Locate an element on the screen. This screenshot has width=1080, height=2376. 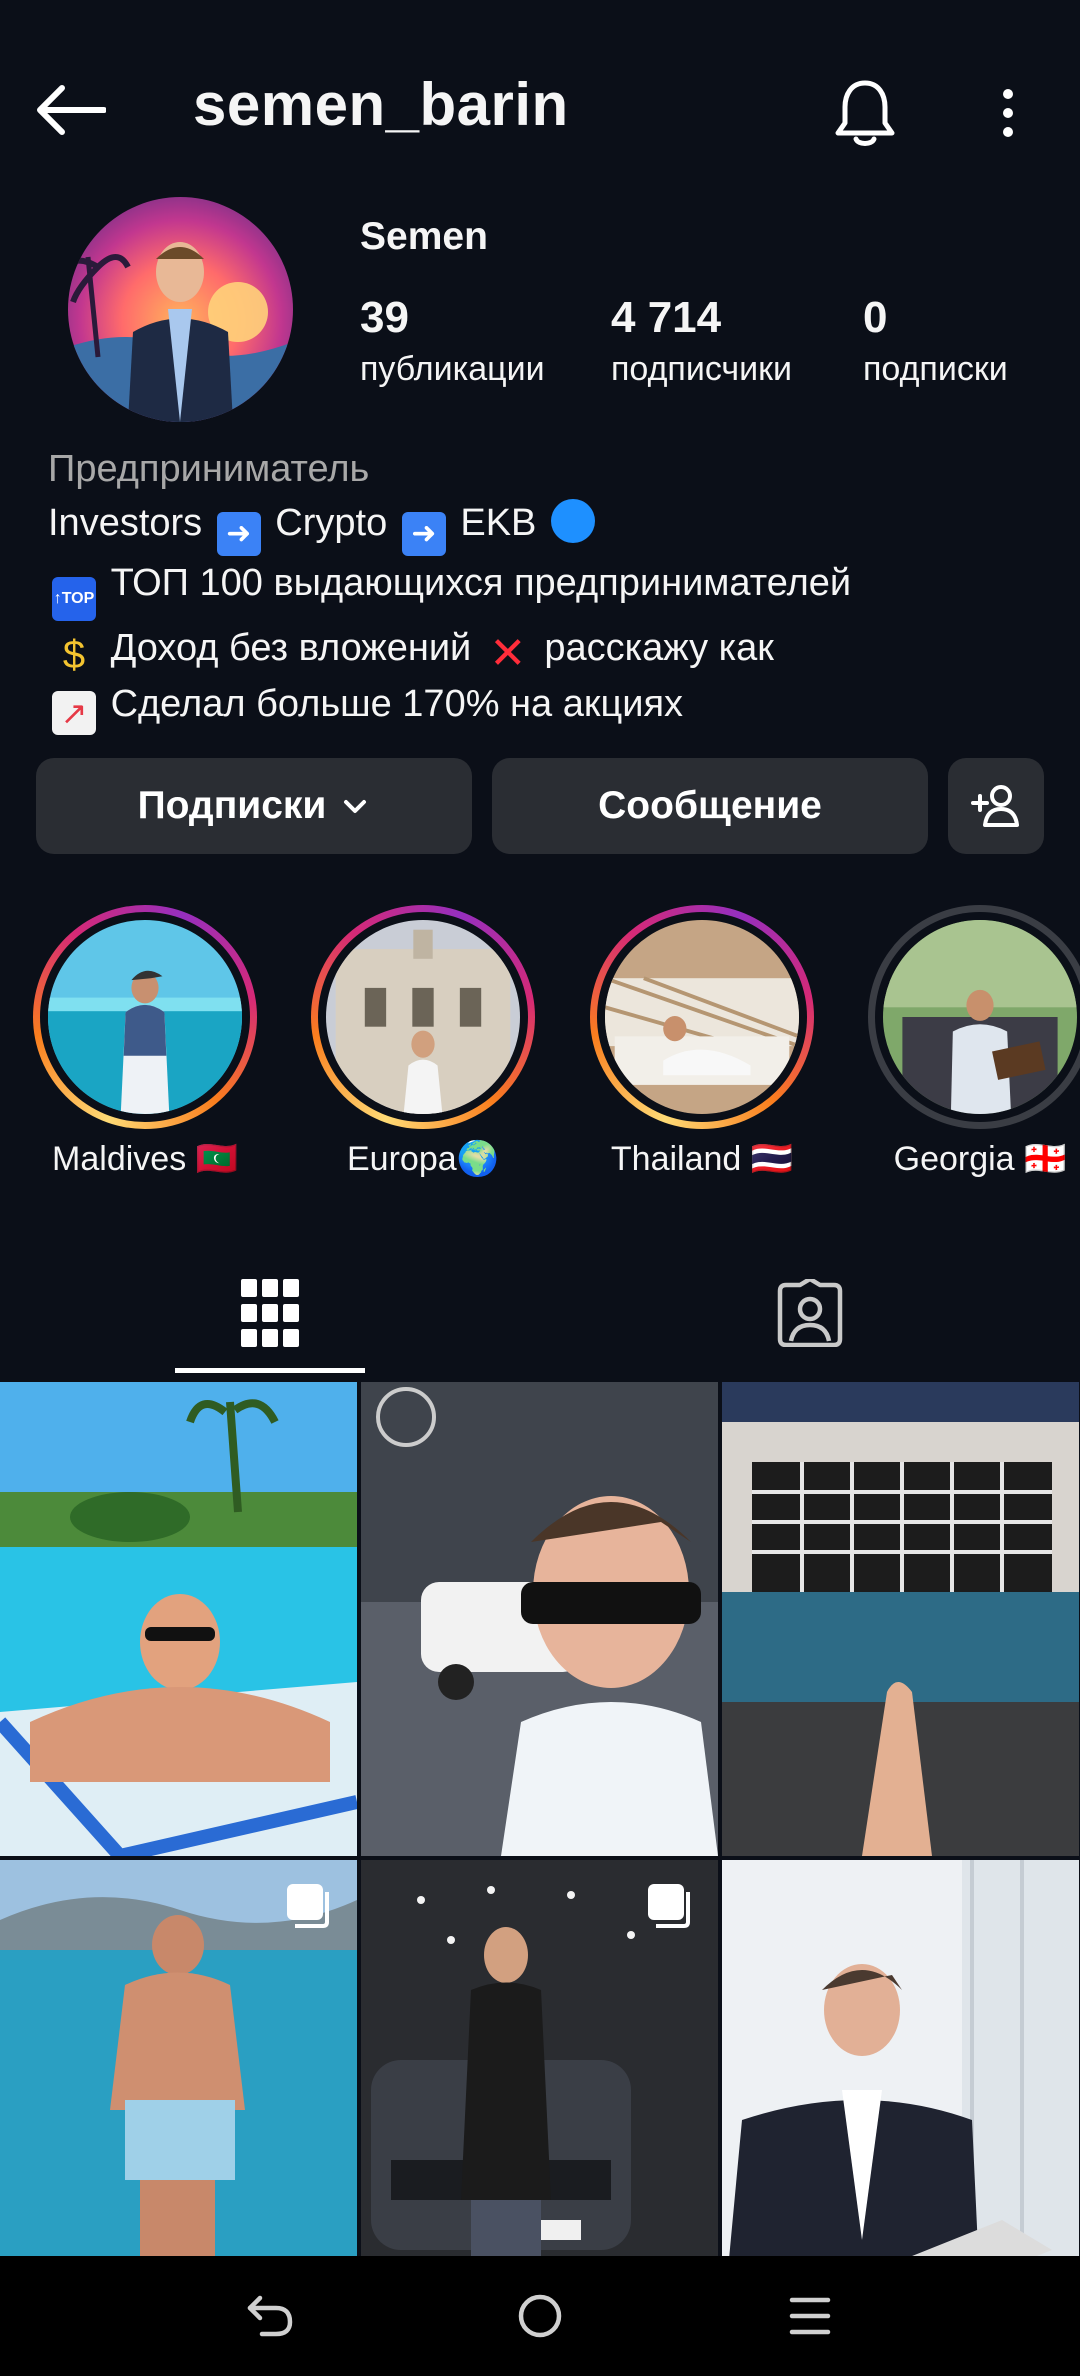
notifications-button is located at coordinates (865, 113).